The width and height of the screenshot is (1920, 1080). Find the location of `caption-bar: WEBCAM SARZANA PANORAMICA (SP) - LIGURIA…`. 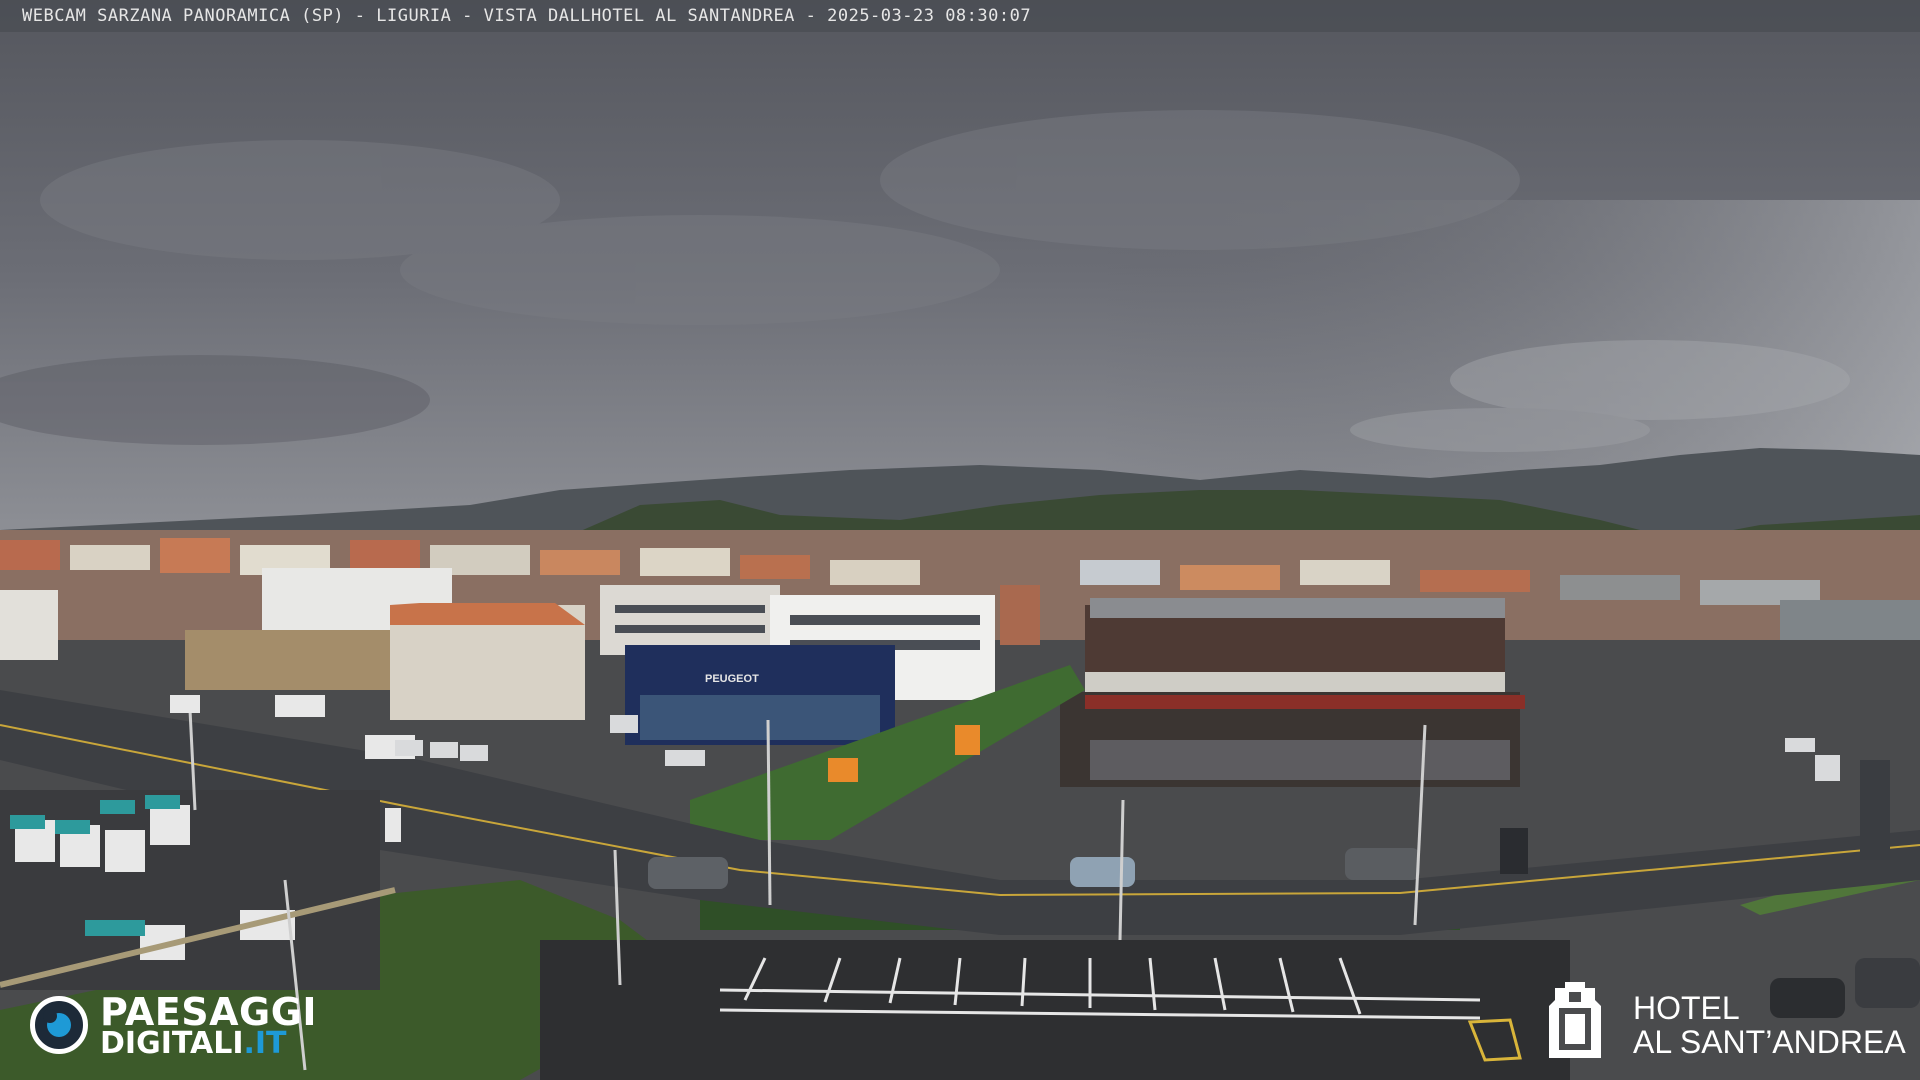

caption-bar: WEBCAM SARZANA PANORAMICA (SP) - LIGURIA… is located at coordinates (960, 16).